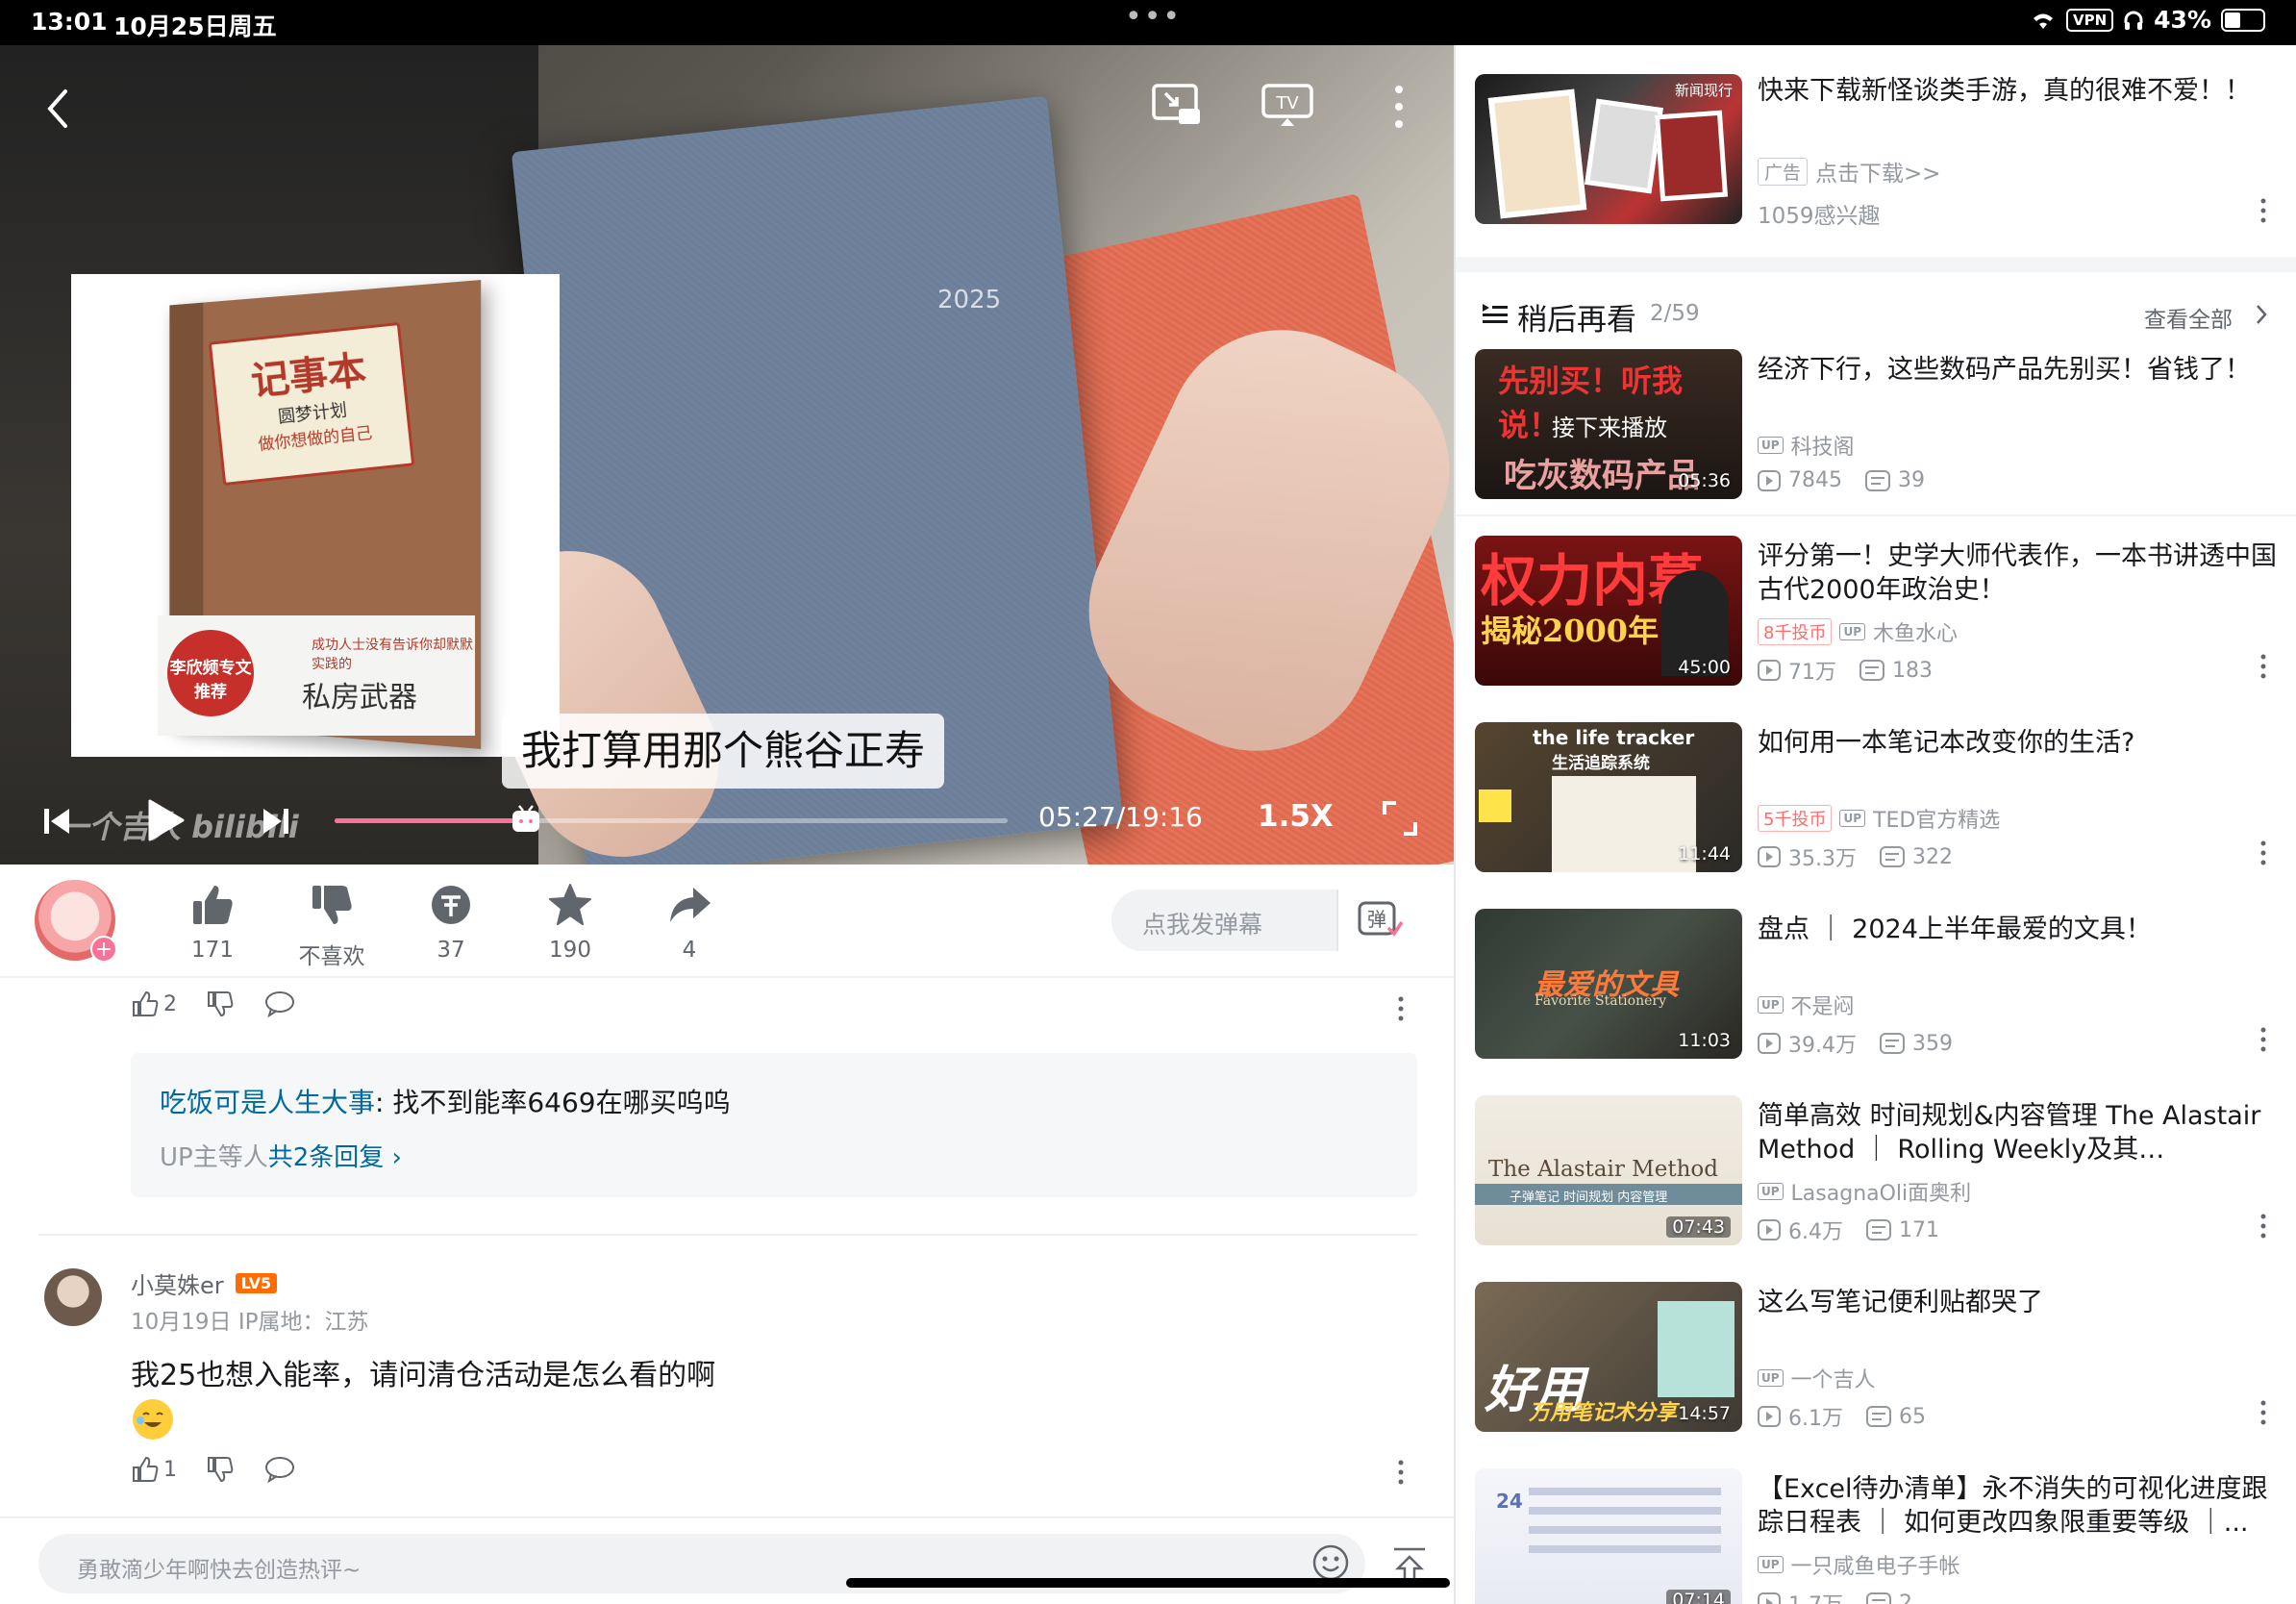 The width and height of the screenshot is (2296, 1604). I want to click on picture-in-picture-icon, so click(1177, 105).